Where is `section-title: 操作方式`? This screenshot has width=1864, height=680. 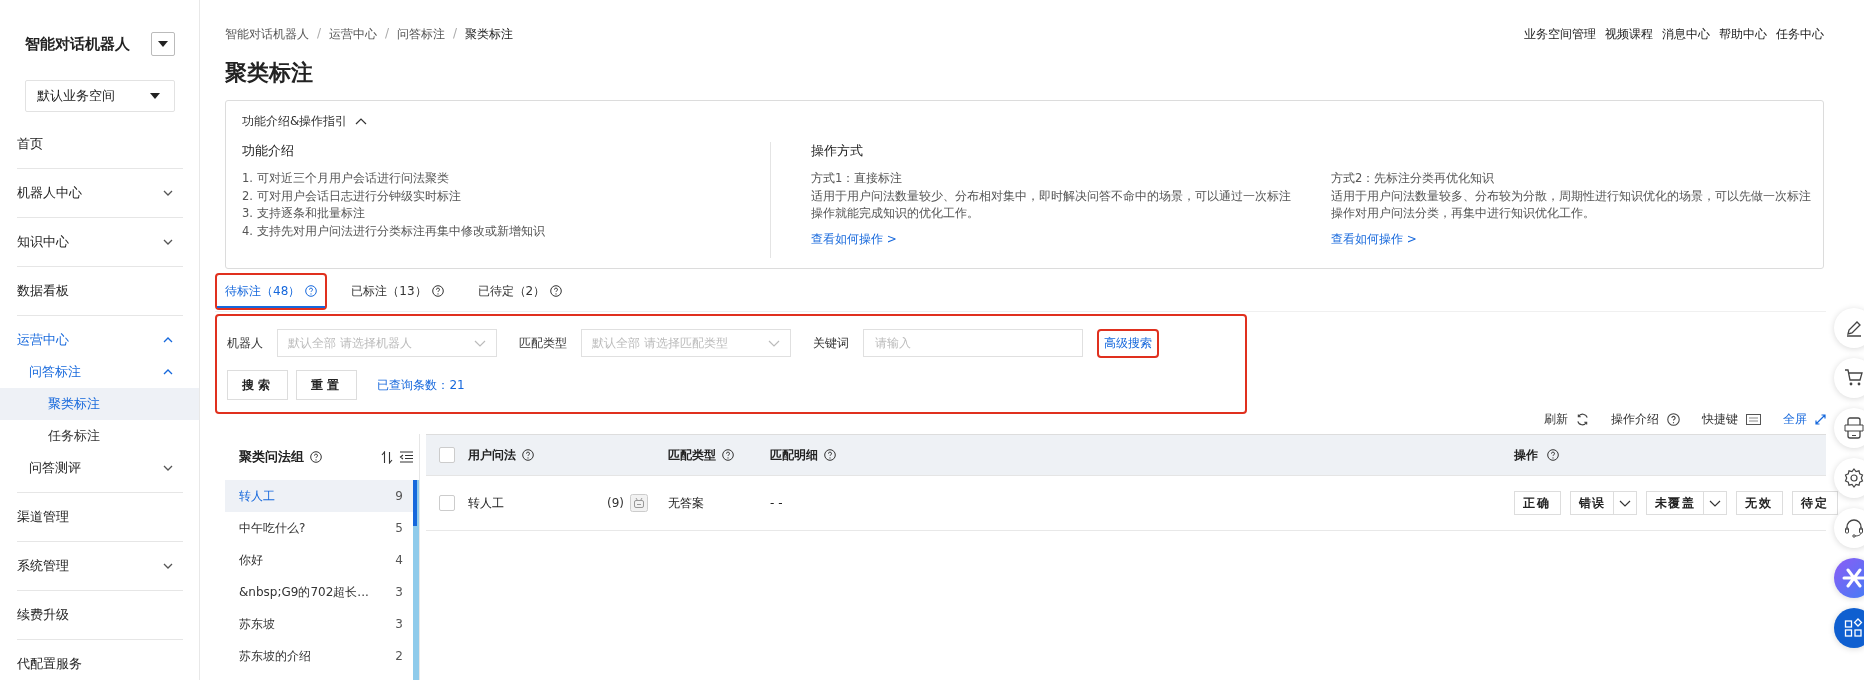 section-title: 操作方式 is located at coordinates (837, 151).